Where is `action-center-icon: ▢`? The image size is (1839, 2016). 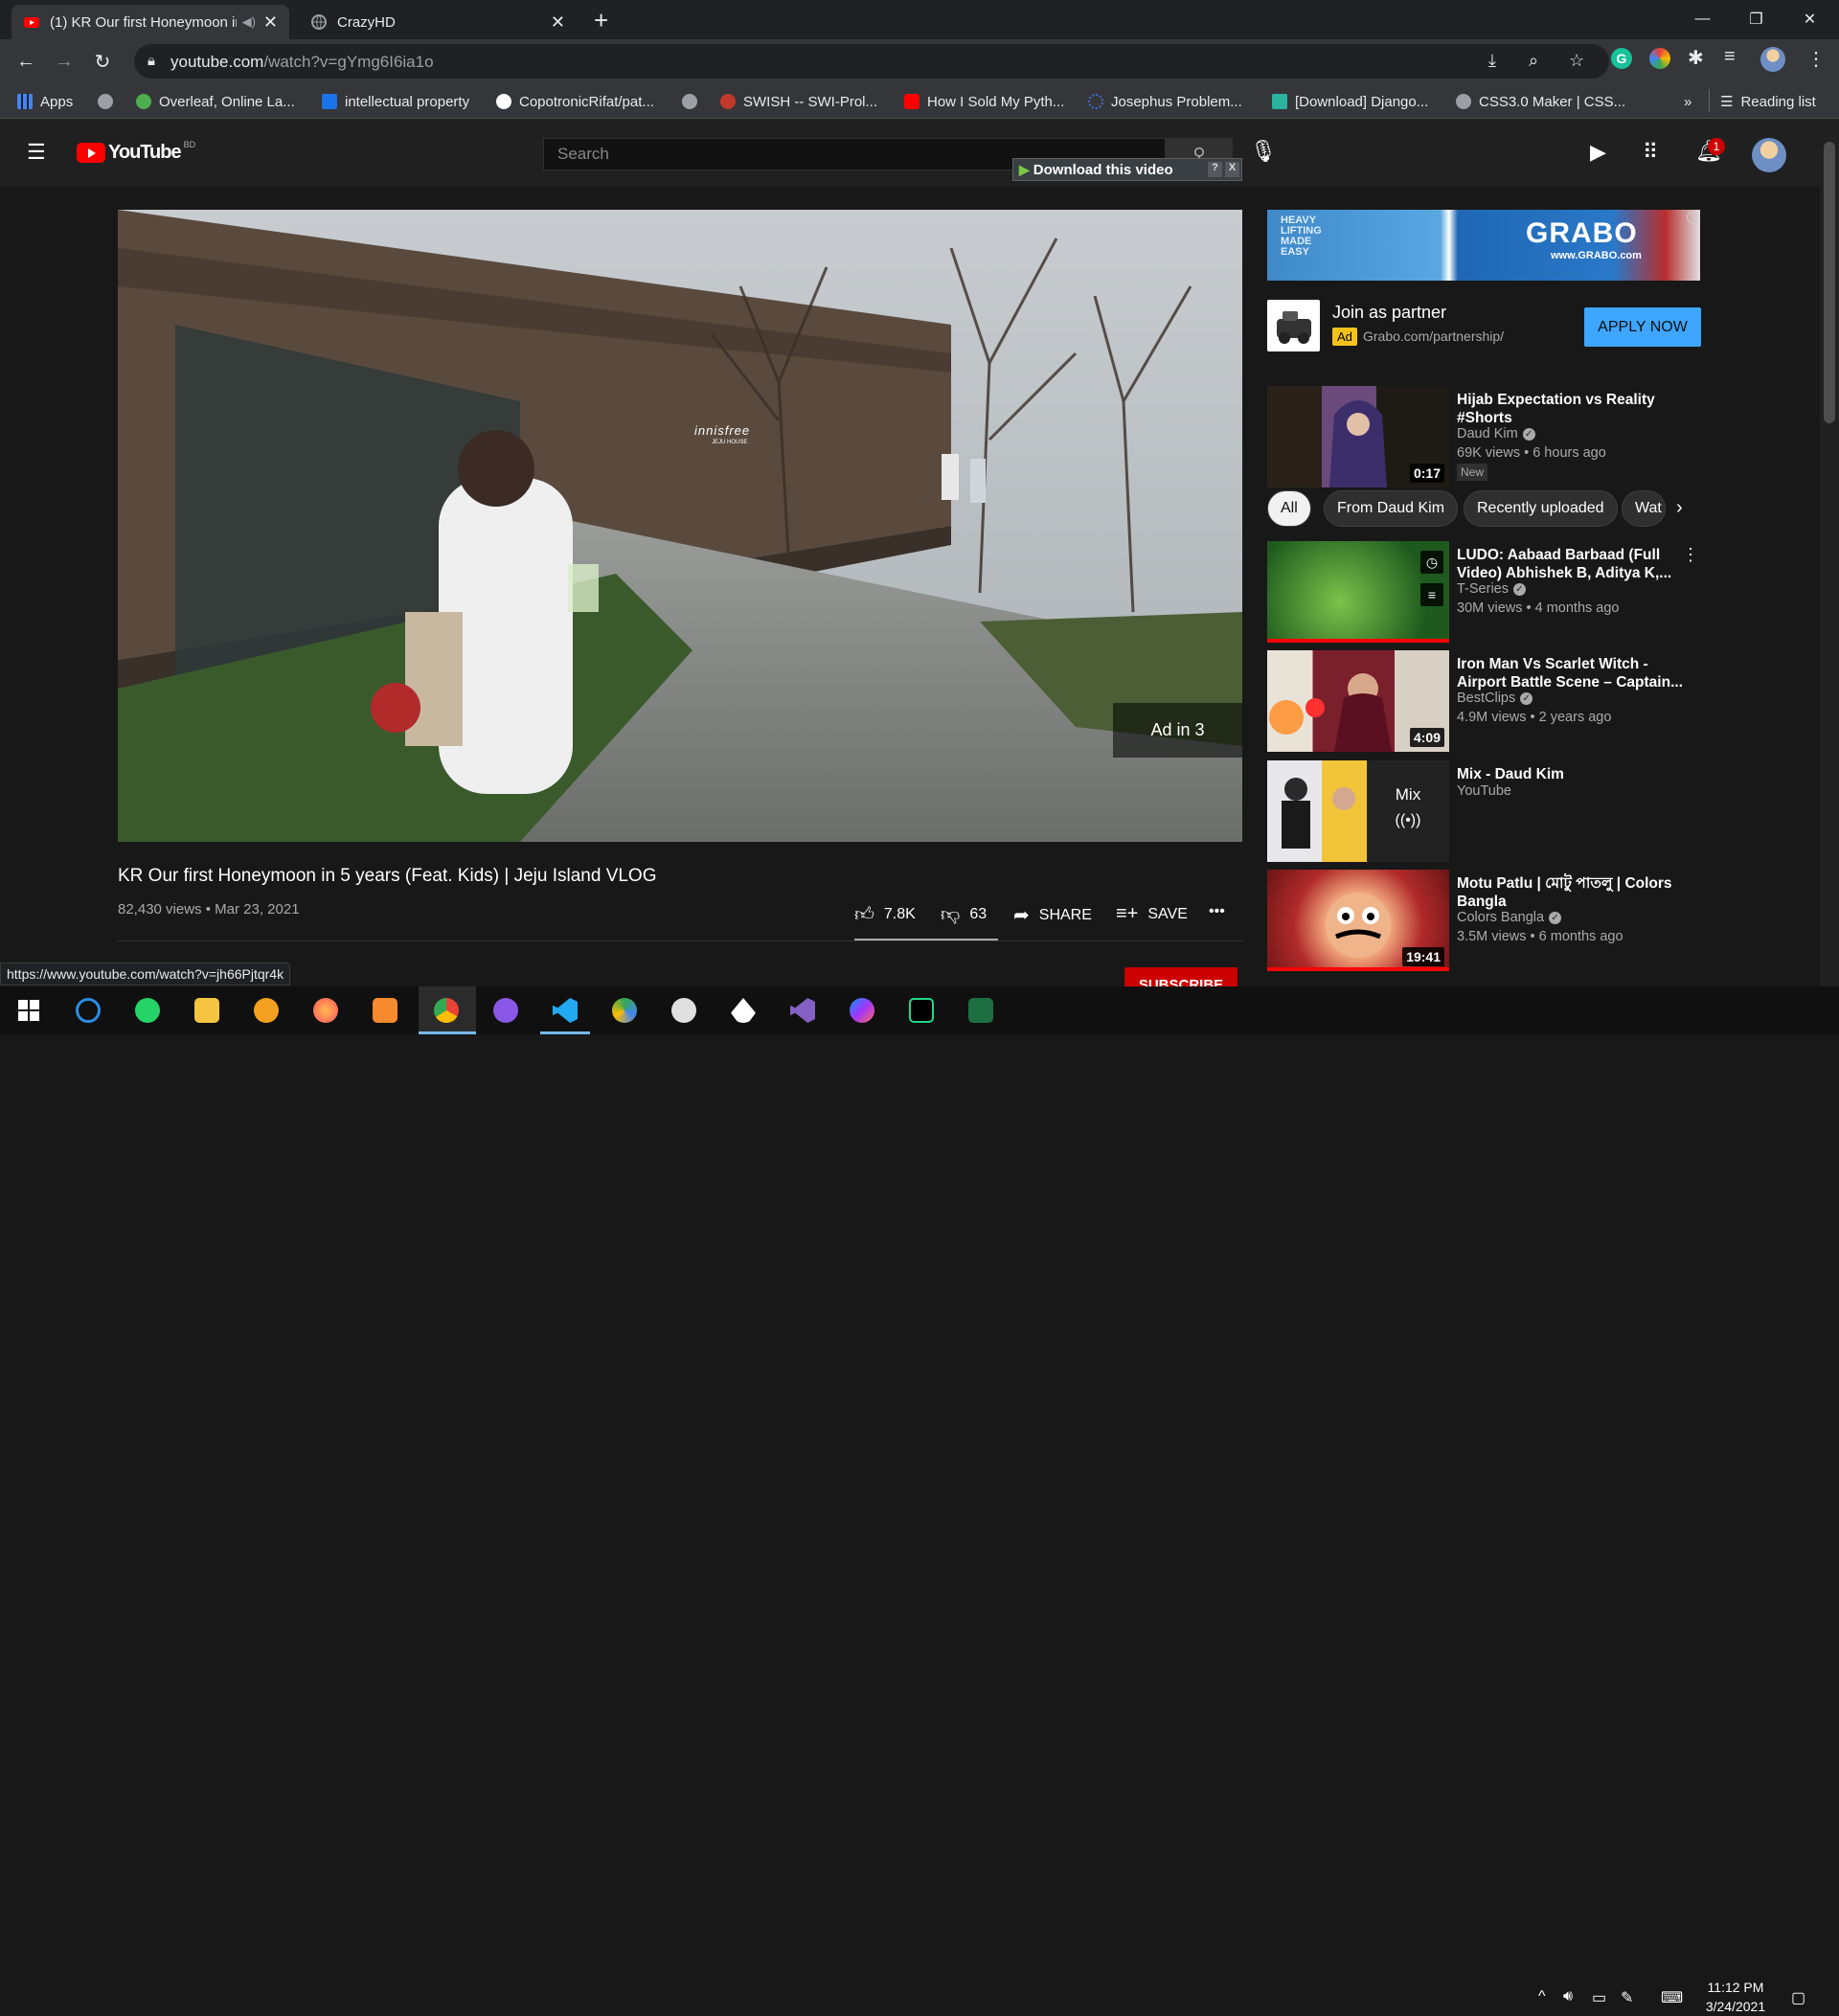 action-center-icon: ▢ is located at coordinates (1798, 1997).